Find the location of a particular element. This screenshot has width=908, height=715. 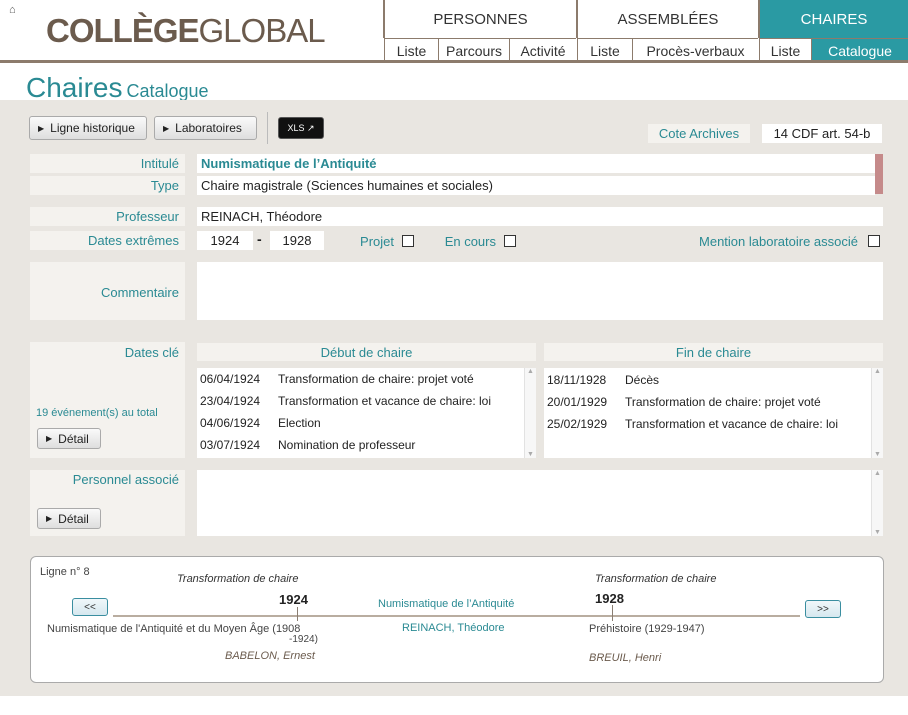

personnel-scrollbar: ▲ ▼ is located at coordinates (877, 503).